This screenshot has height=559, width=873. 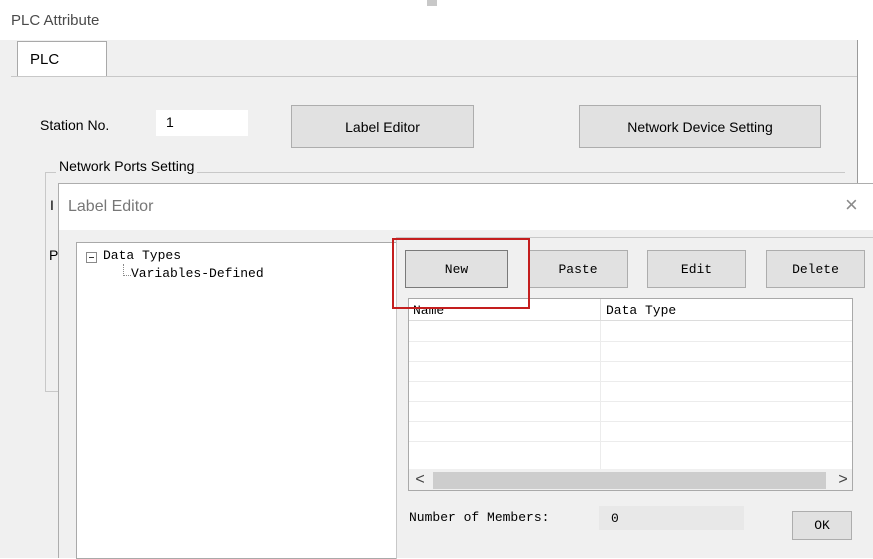 What do you see at coordinates (91, 257) in the screenshot?
I see `collapse-icon` at bounding box center [91, 257].